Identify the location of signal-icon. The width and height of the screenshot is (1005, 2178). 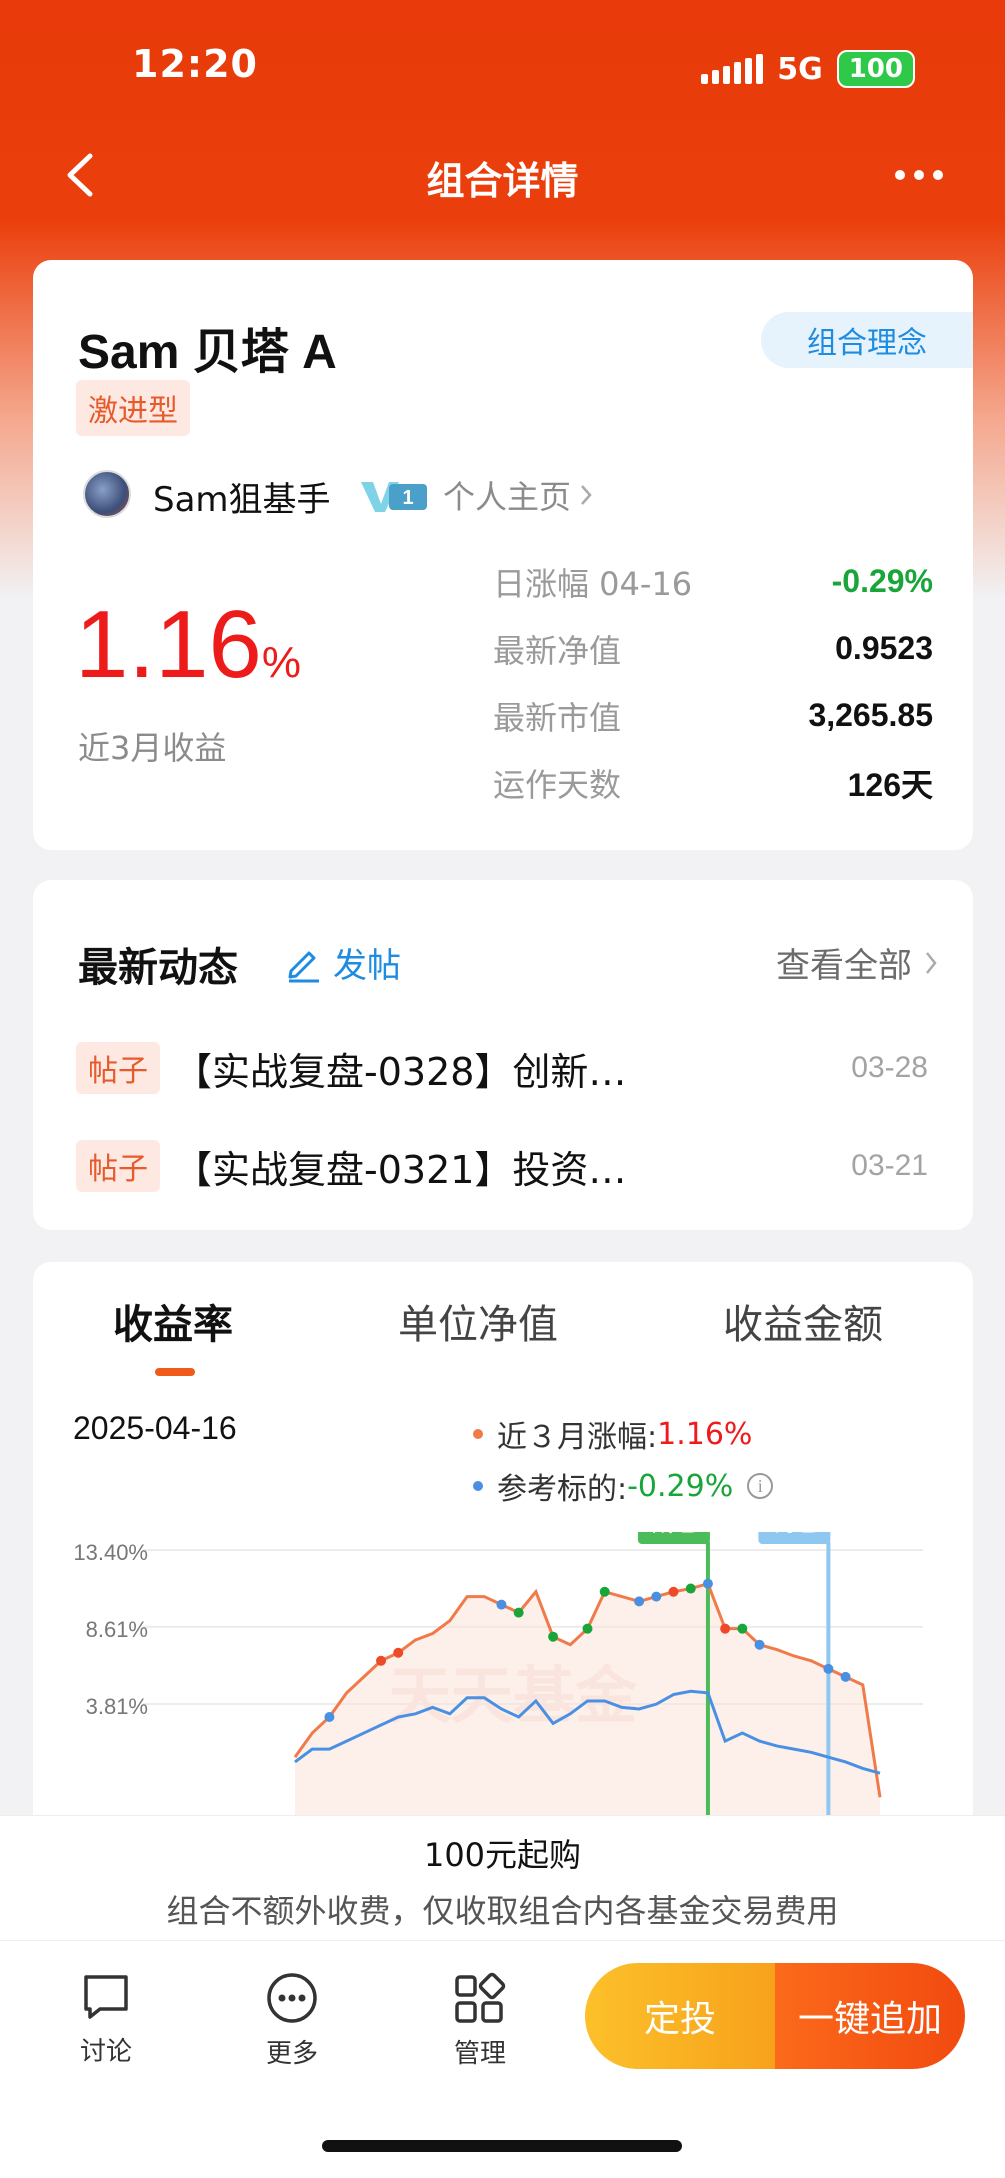
(732, 69).